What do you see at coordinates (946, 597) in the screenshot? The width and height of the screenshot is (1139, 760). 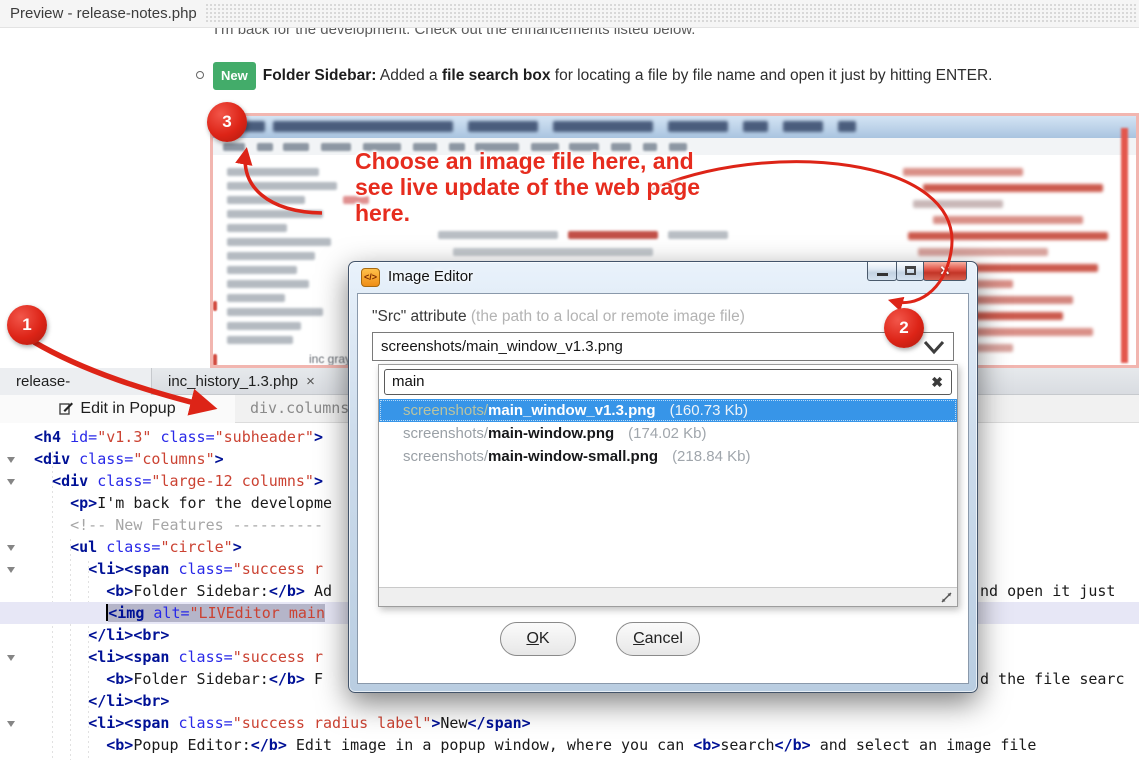 I see `resize-diagonal-icon` at bounding box center [946, 597].